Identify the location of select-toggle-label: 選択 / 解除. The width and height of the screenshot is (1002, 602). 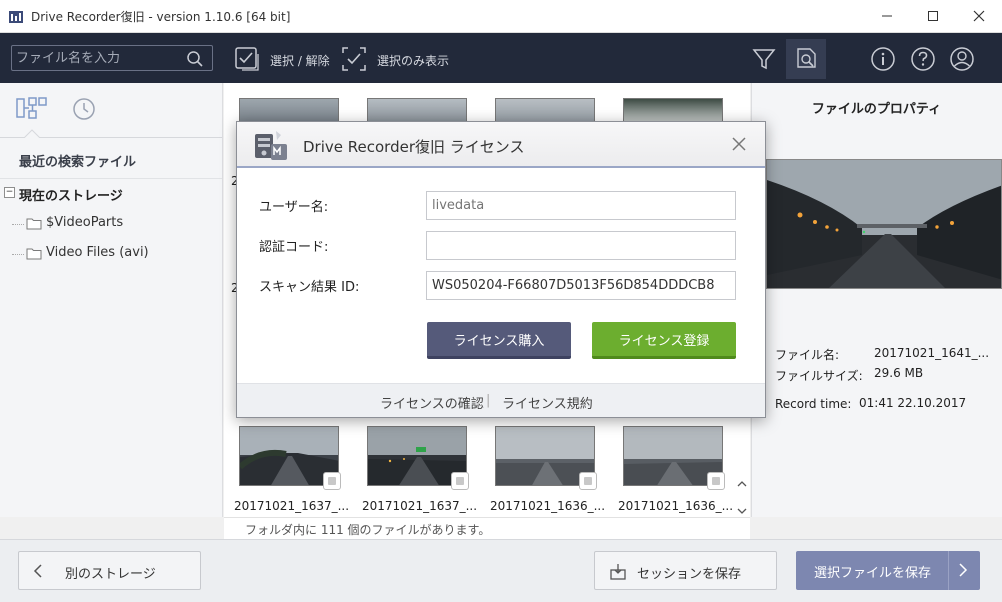
(300, 61).